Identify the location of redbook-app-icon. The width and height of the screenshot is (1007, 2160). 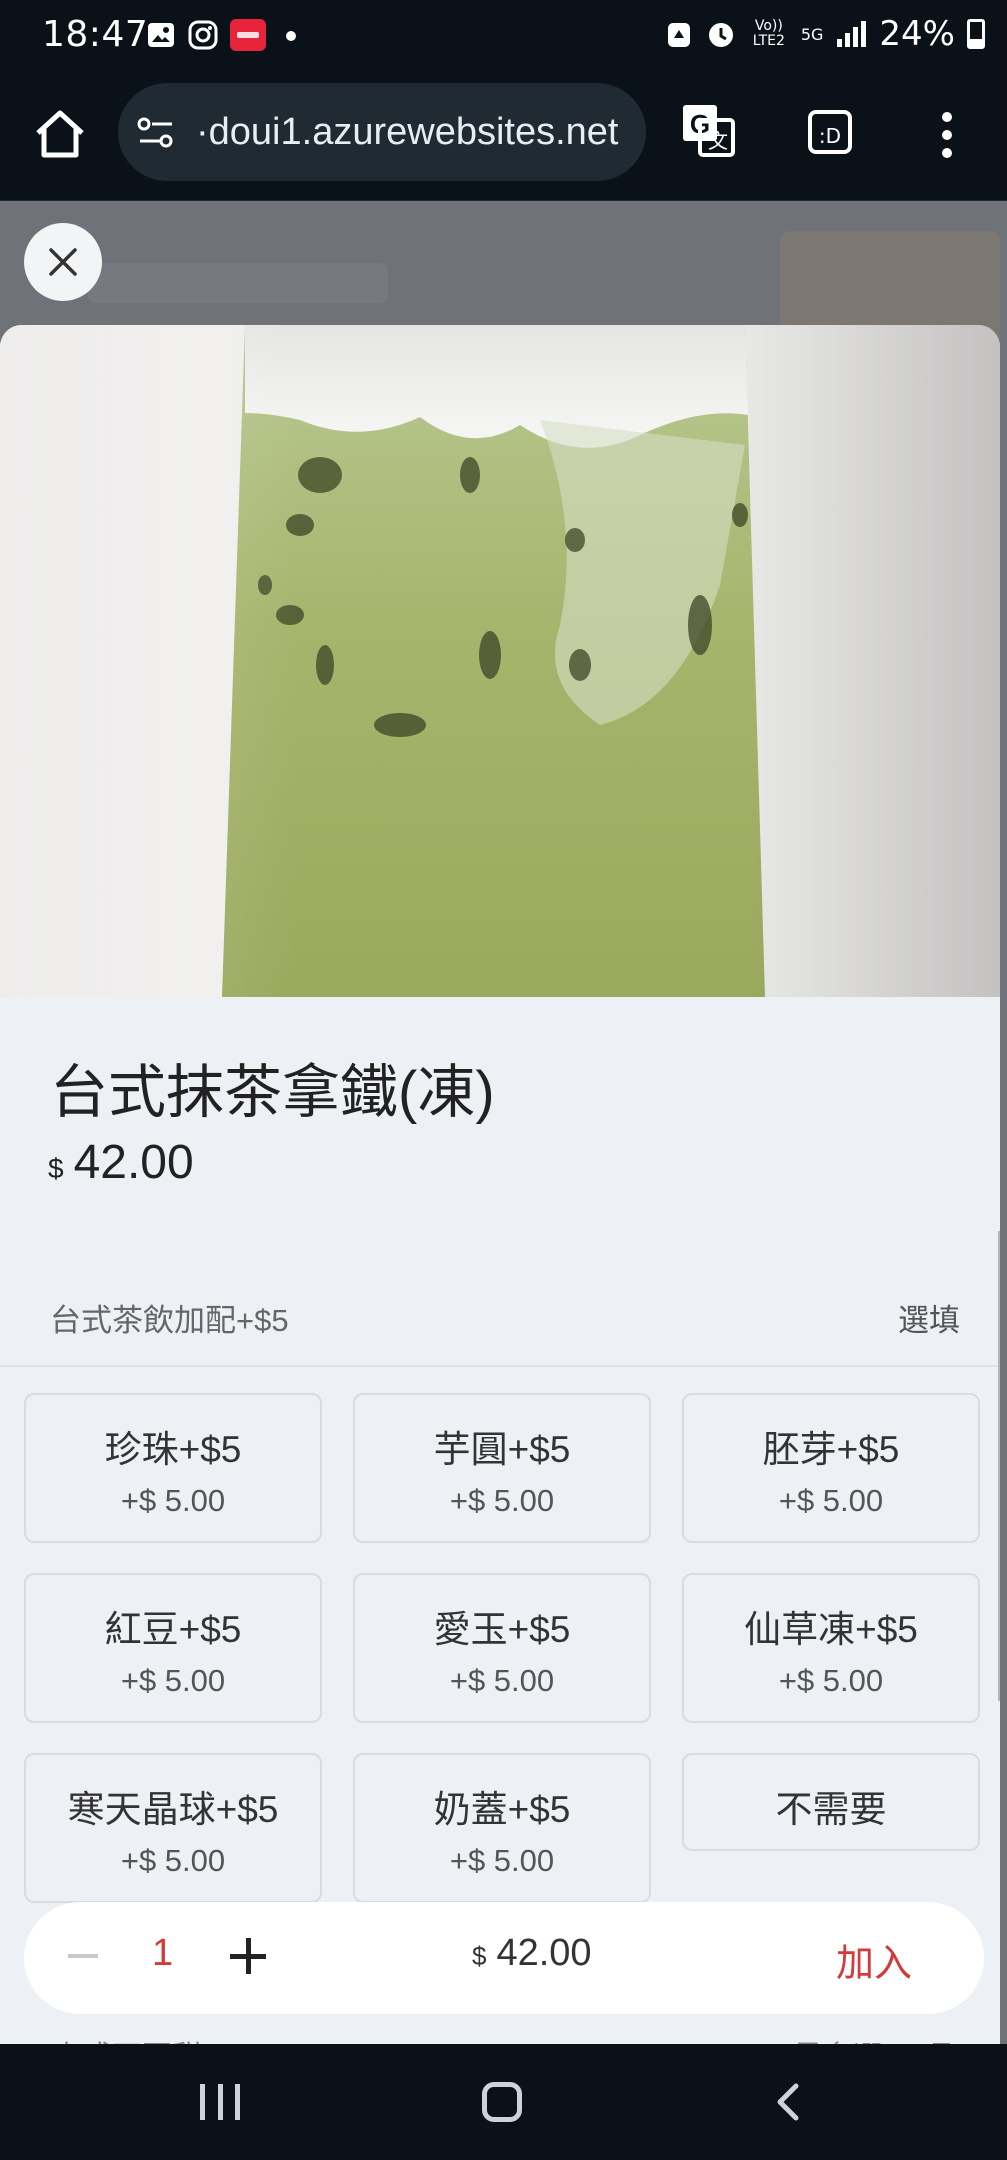
(248, 35).